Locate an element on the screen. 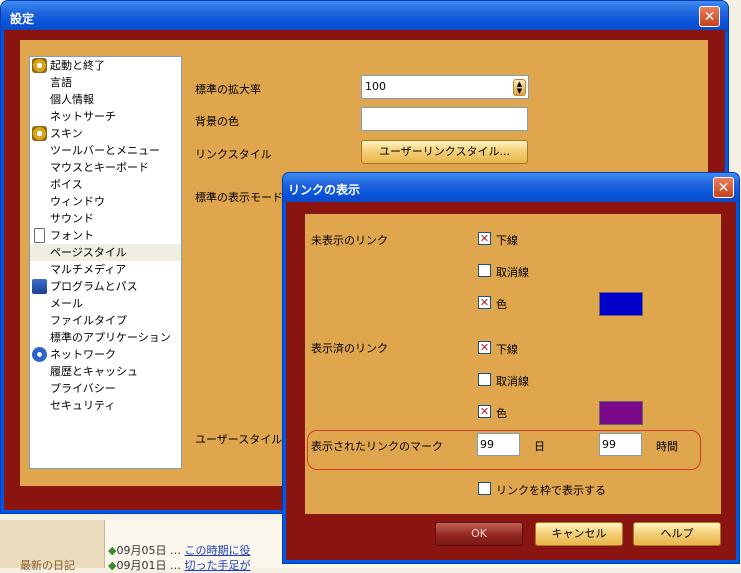 This screenshot has height=573, width=741. tree-item: プライバシー is located at coordinates (105, 388).